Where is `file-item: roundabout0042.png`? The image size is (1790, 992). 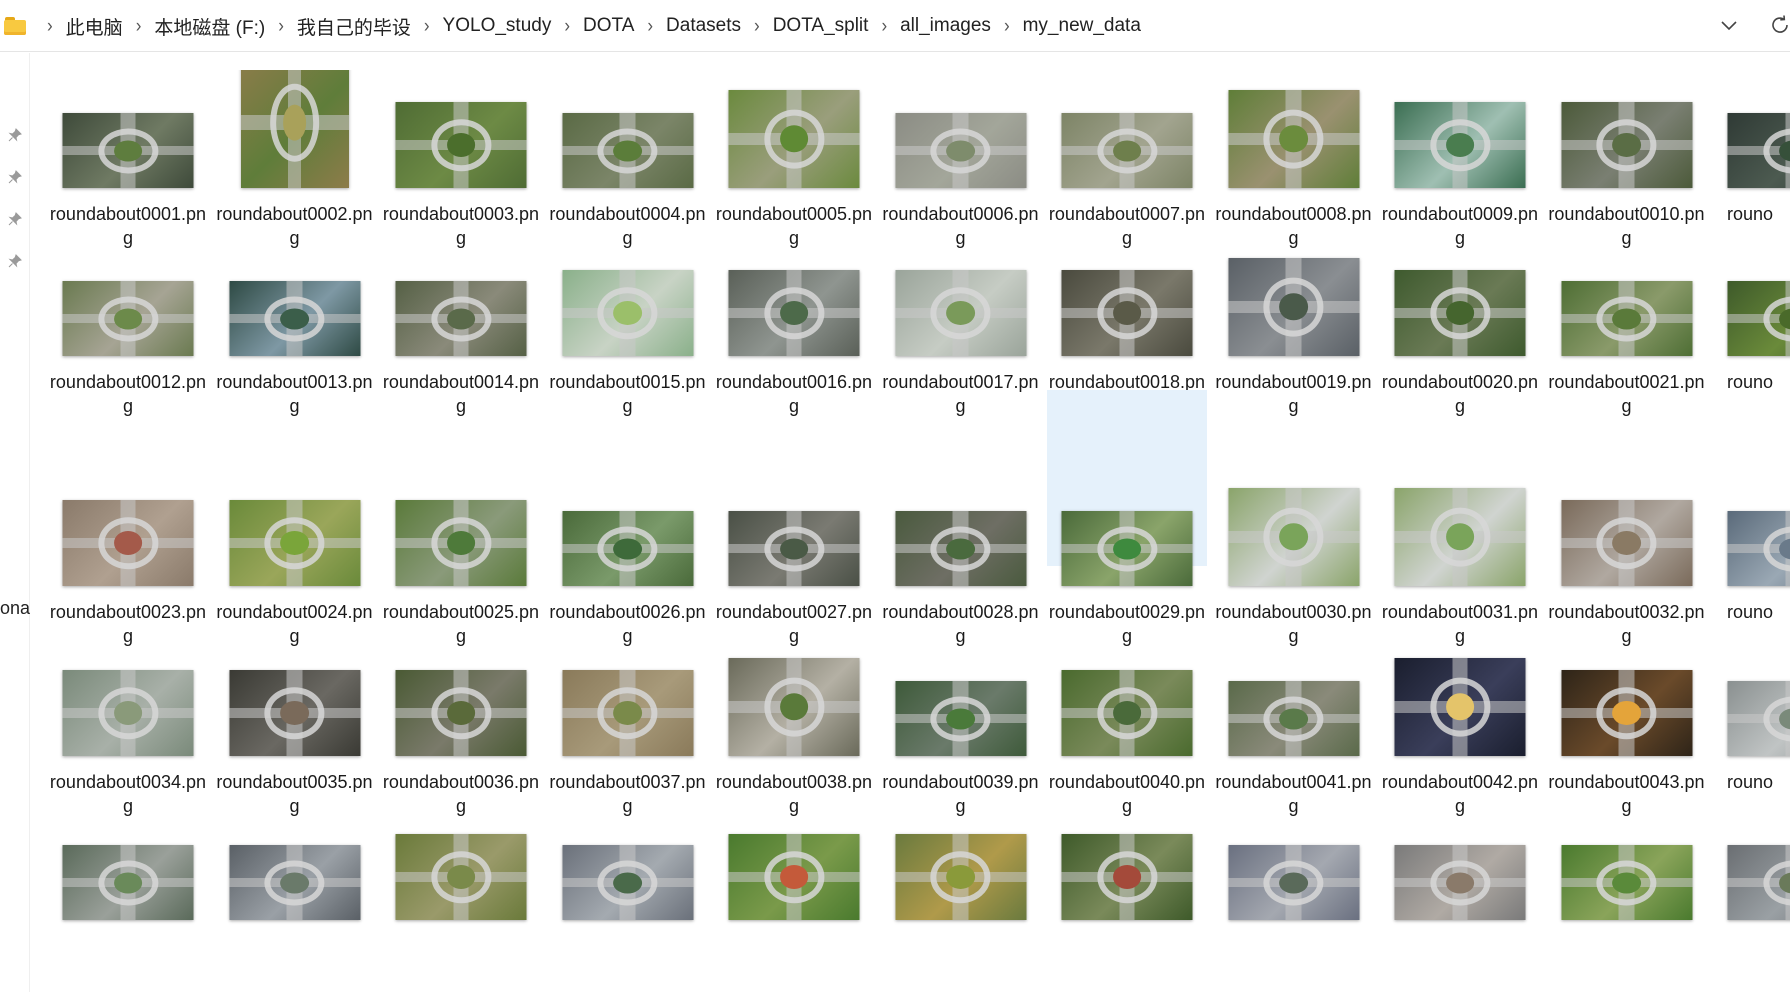
file-item: roundabout0042.png is located at coordinates (1460, 738).